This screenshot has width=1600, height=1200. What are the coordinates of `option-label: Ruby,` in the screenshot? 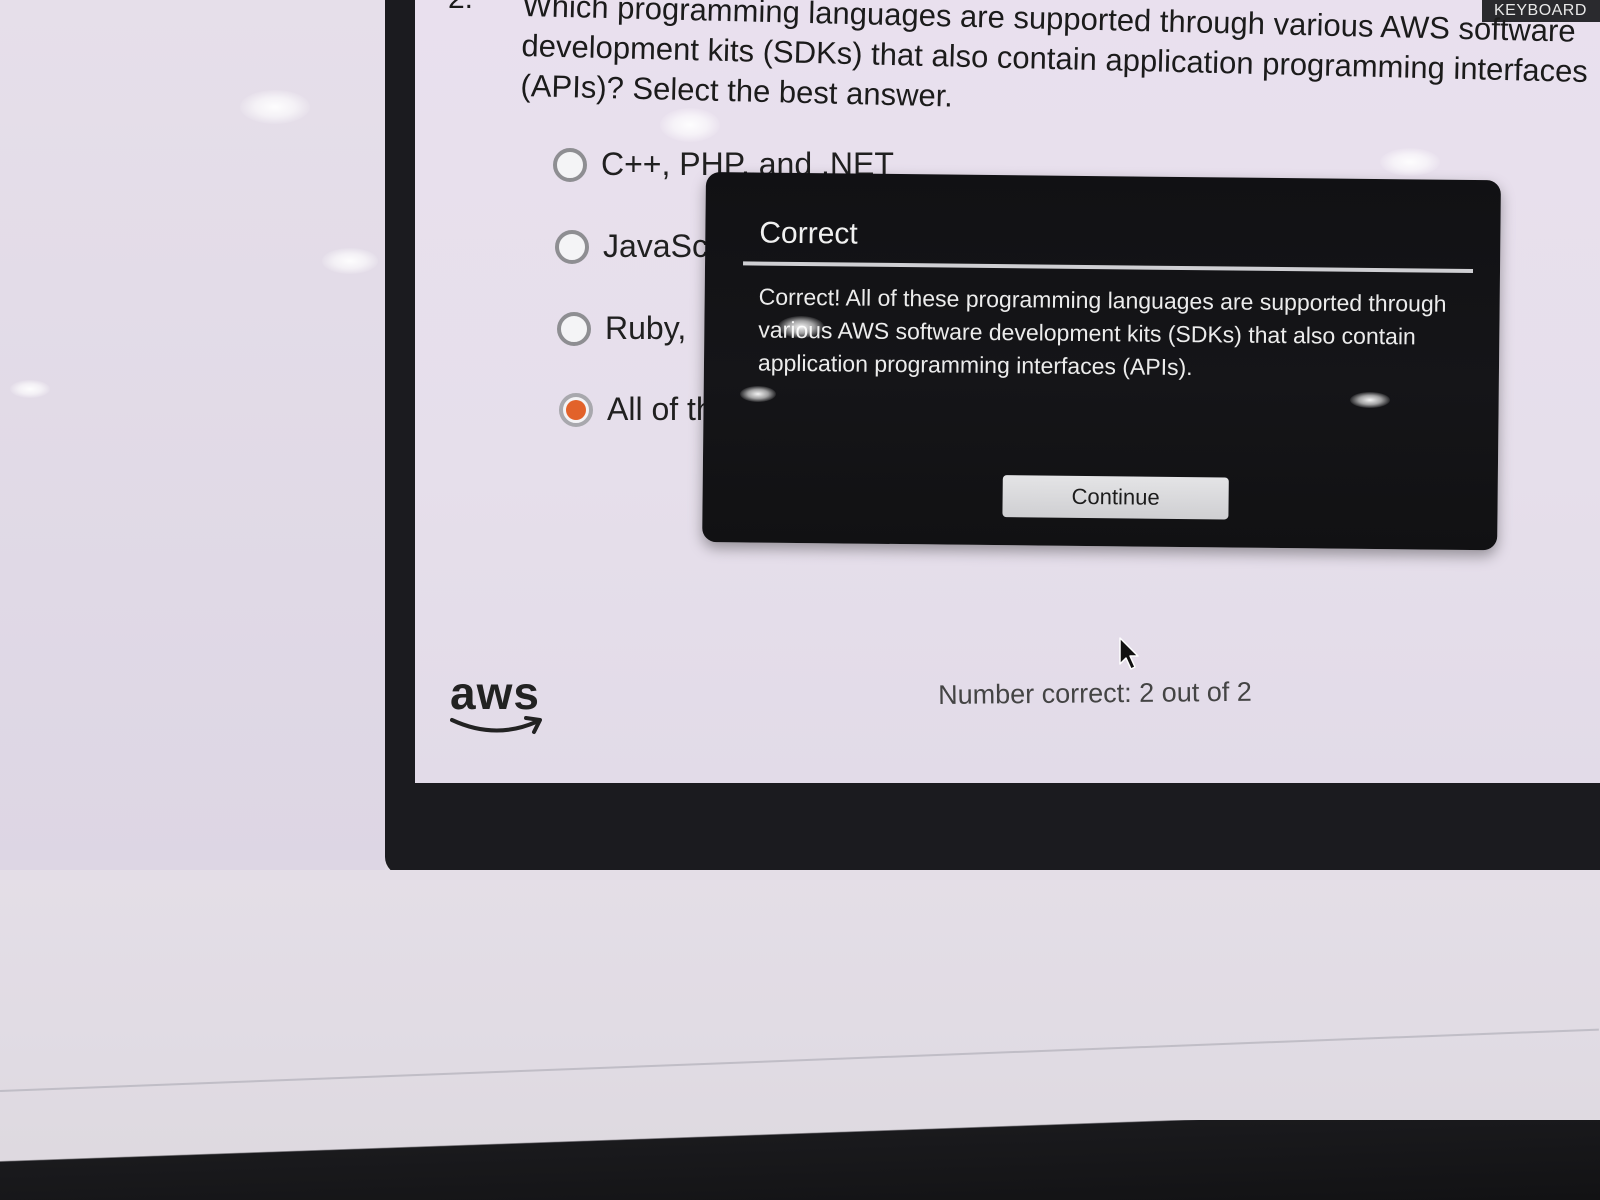 It's located at (646, 328).